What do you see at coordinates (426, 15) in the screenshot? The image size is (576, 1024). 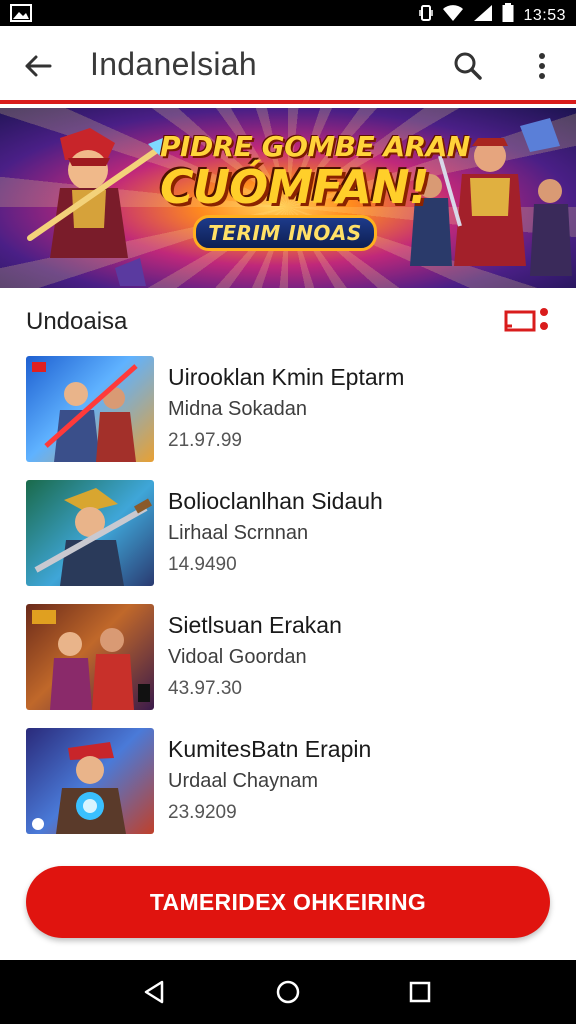 I see `vibrate-icon` at bounding box center [426, 15].